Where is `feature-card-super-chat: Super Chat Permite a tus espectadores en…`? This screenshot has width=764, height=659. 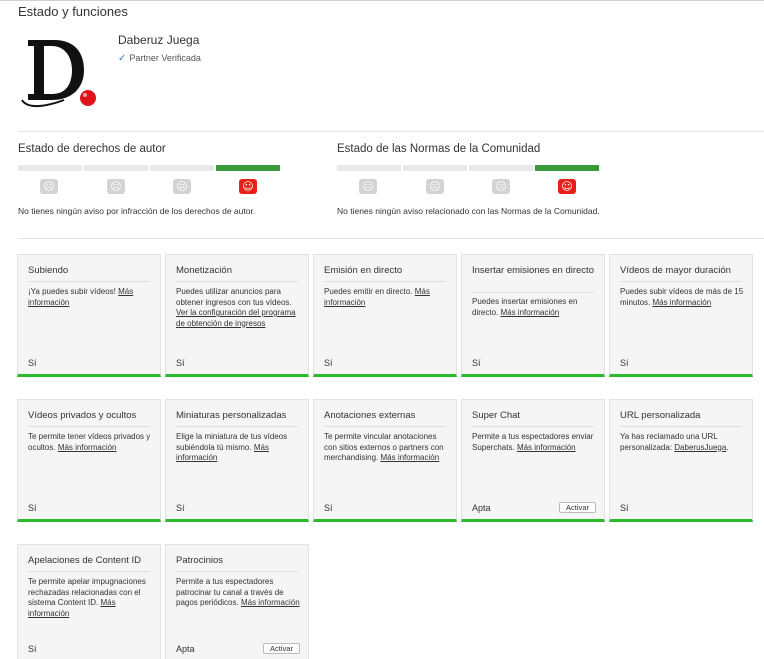 feature-card-super-chat: Super Chat Permite a tus espectadores en… is located at coordinates (533, 460).